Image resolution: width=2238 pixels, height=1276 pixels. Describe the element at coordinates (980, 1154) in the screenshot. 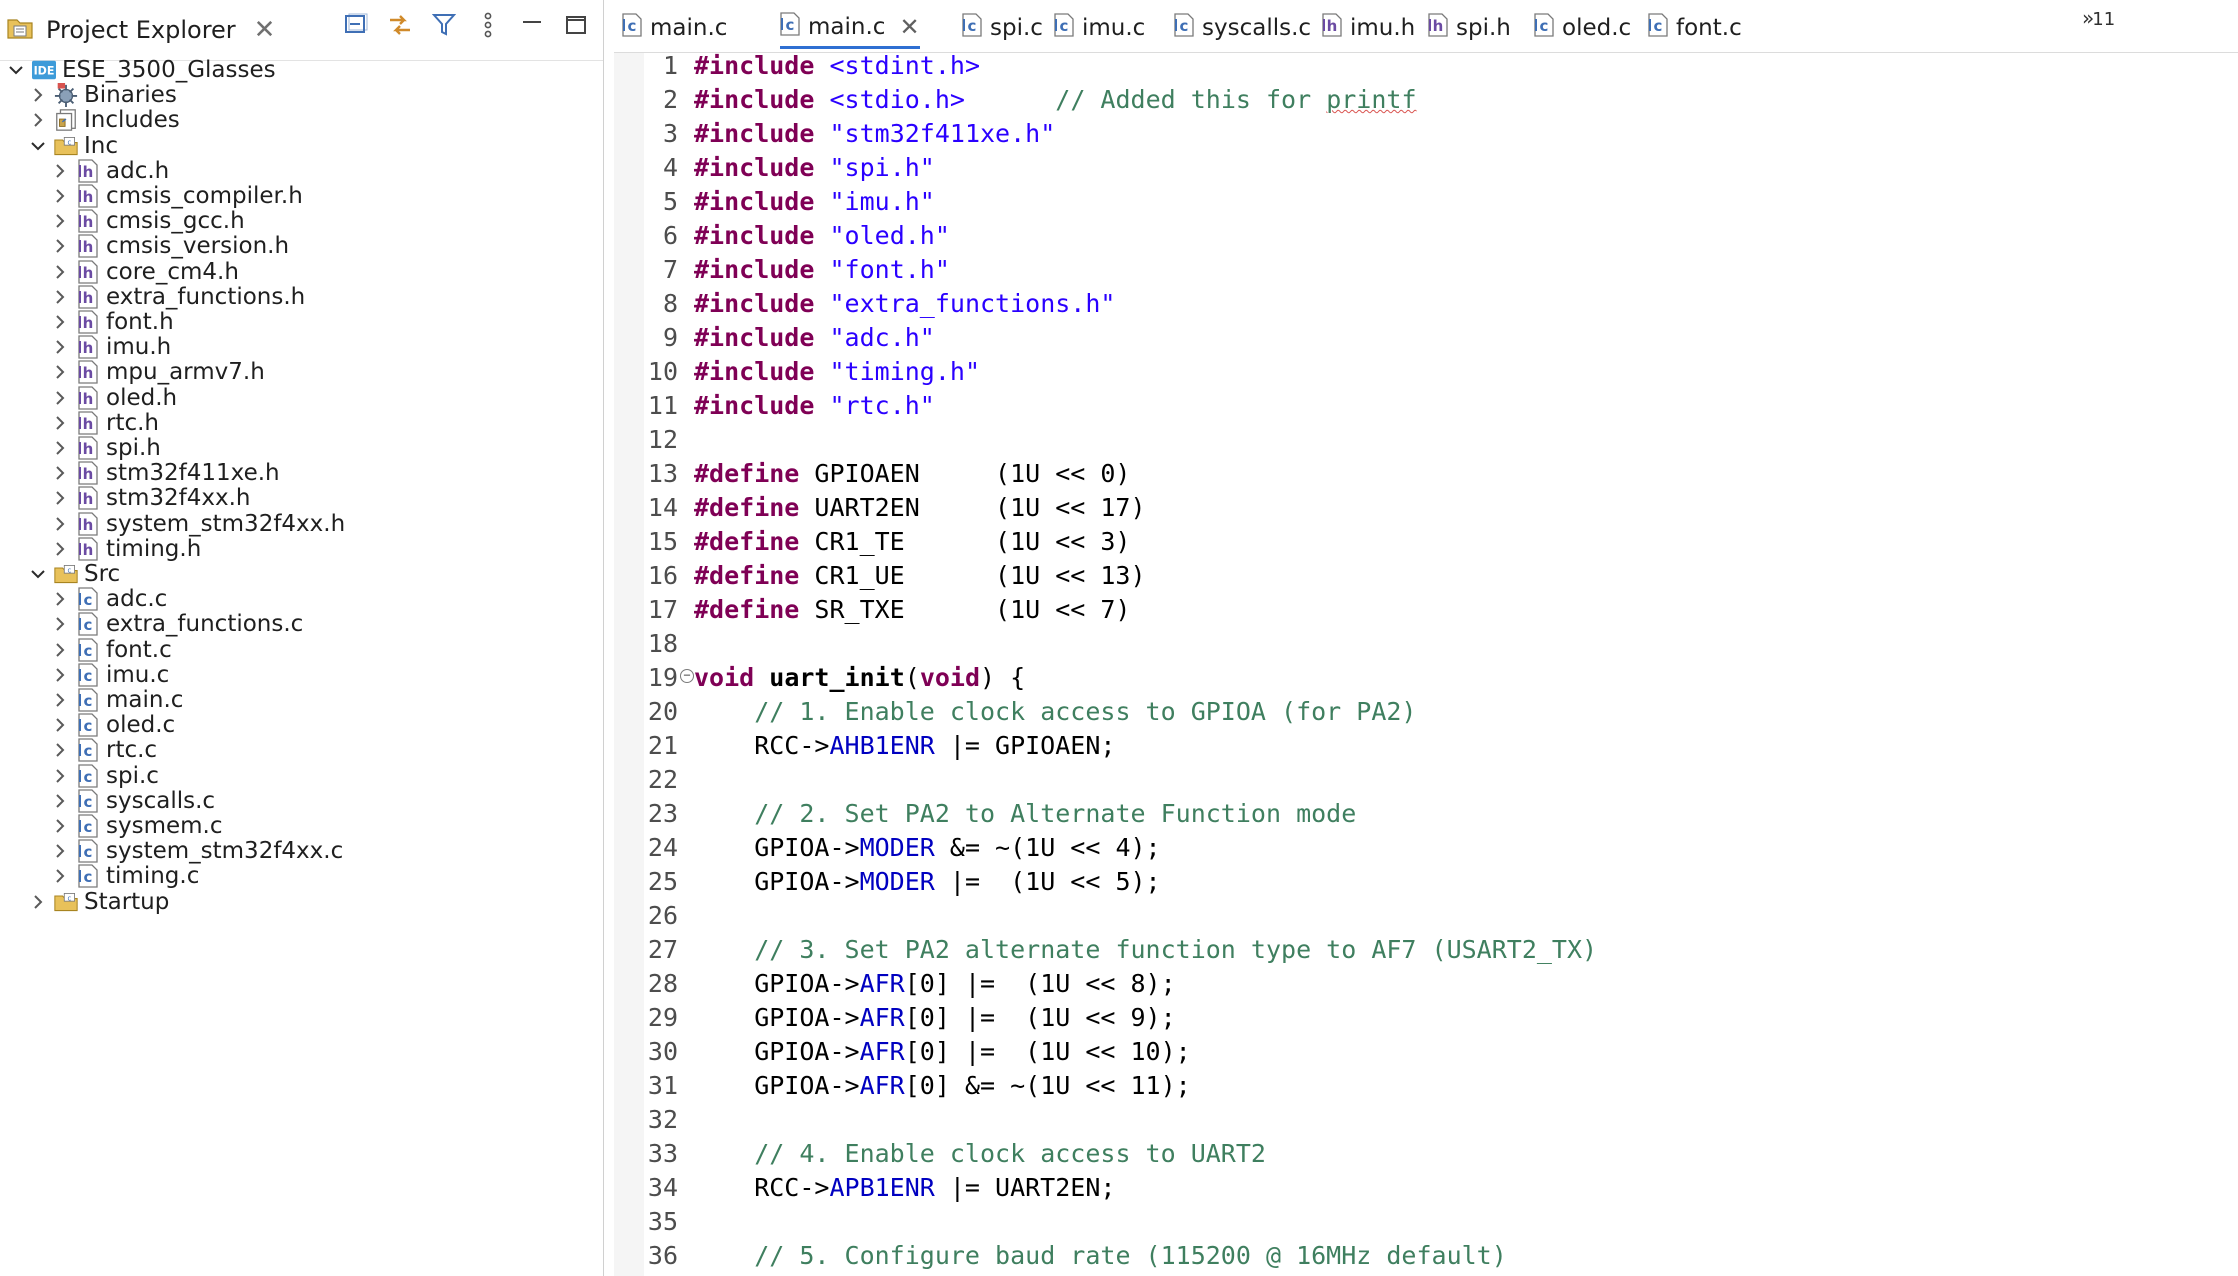

I see `code-text: // 4. Enable clock access to UART2` at that location.